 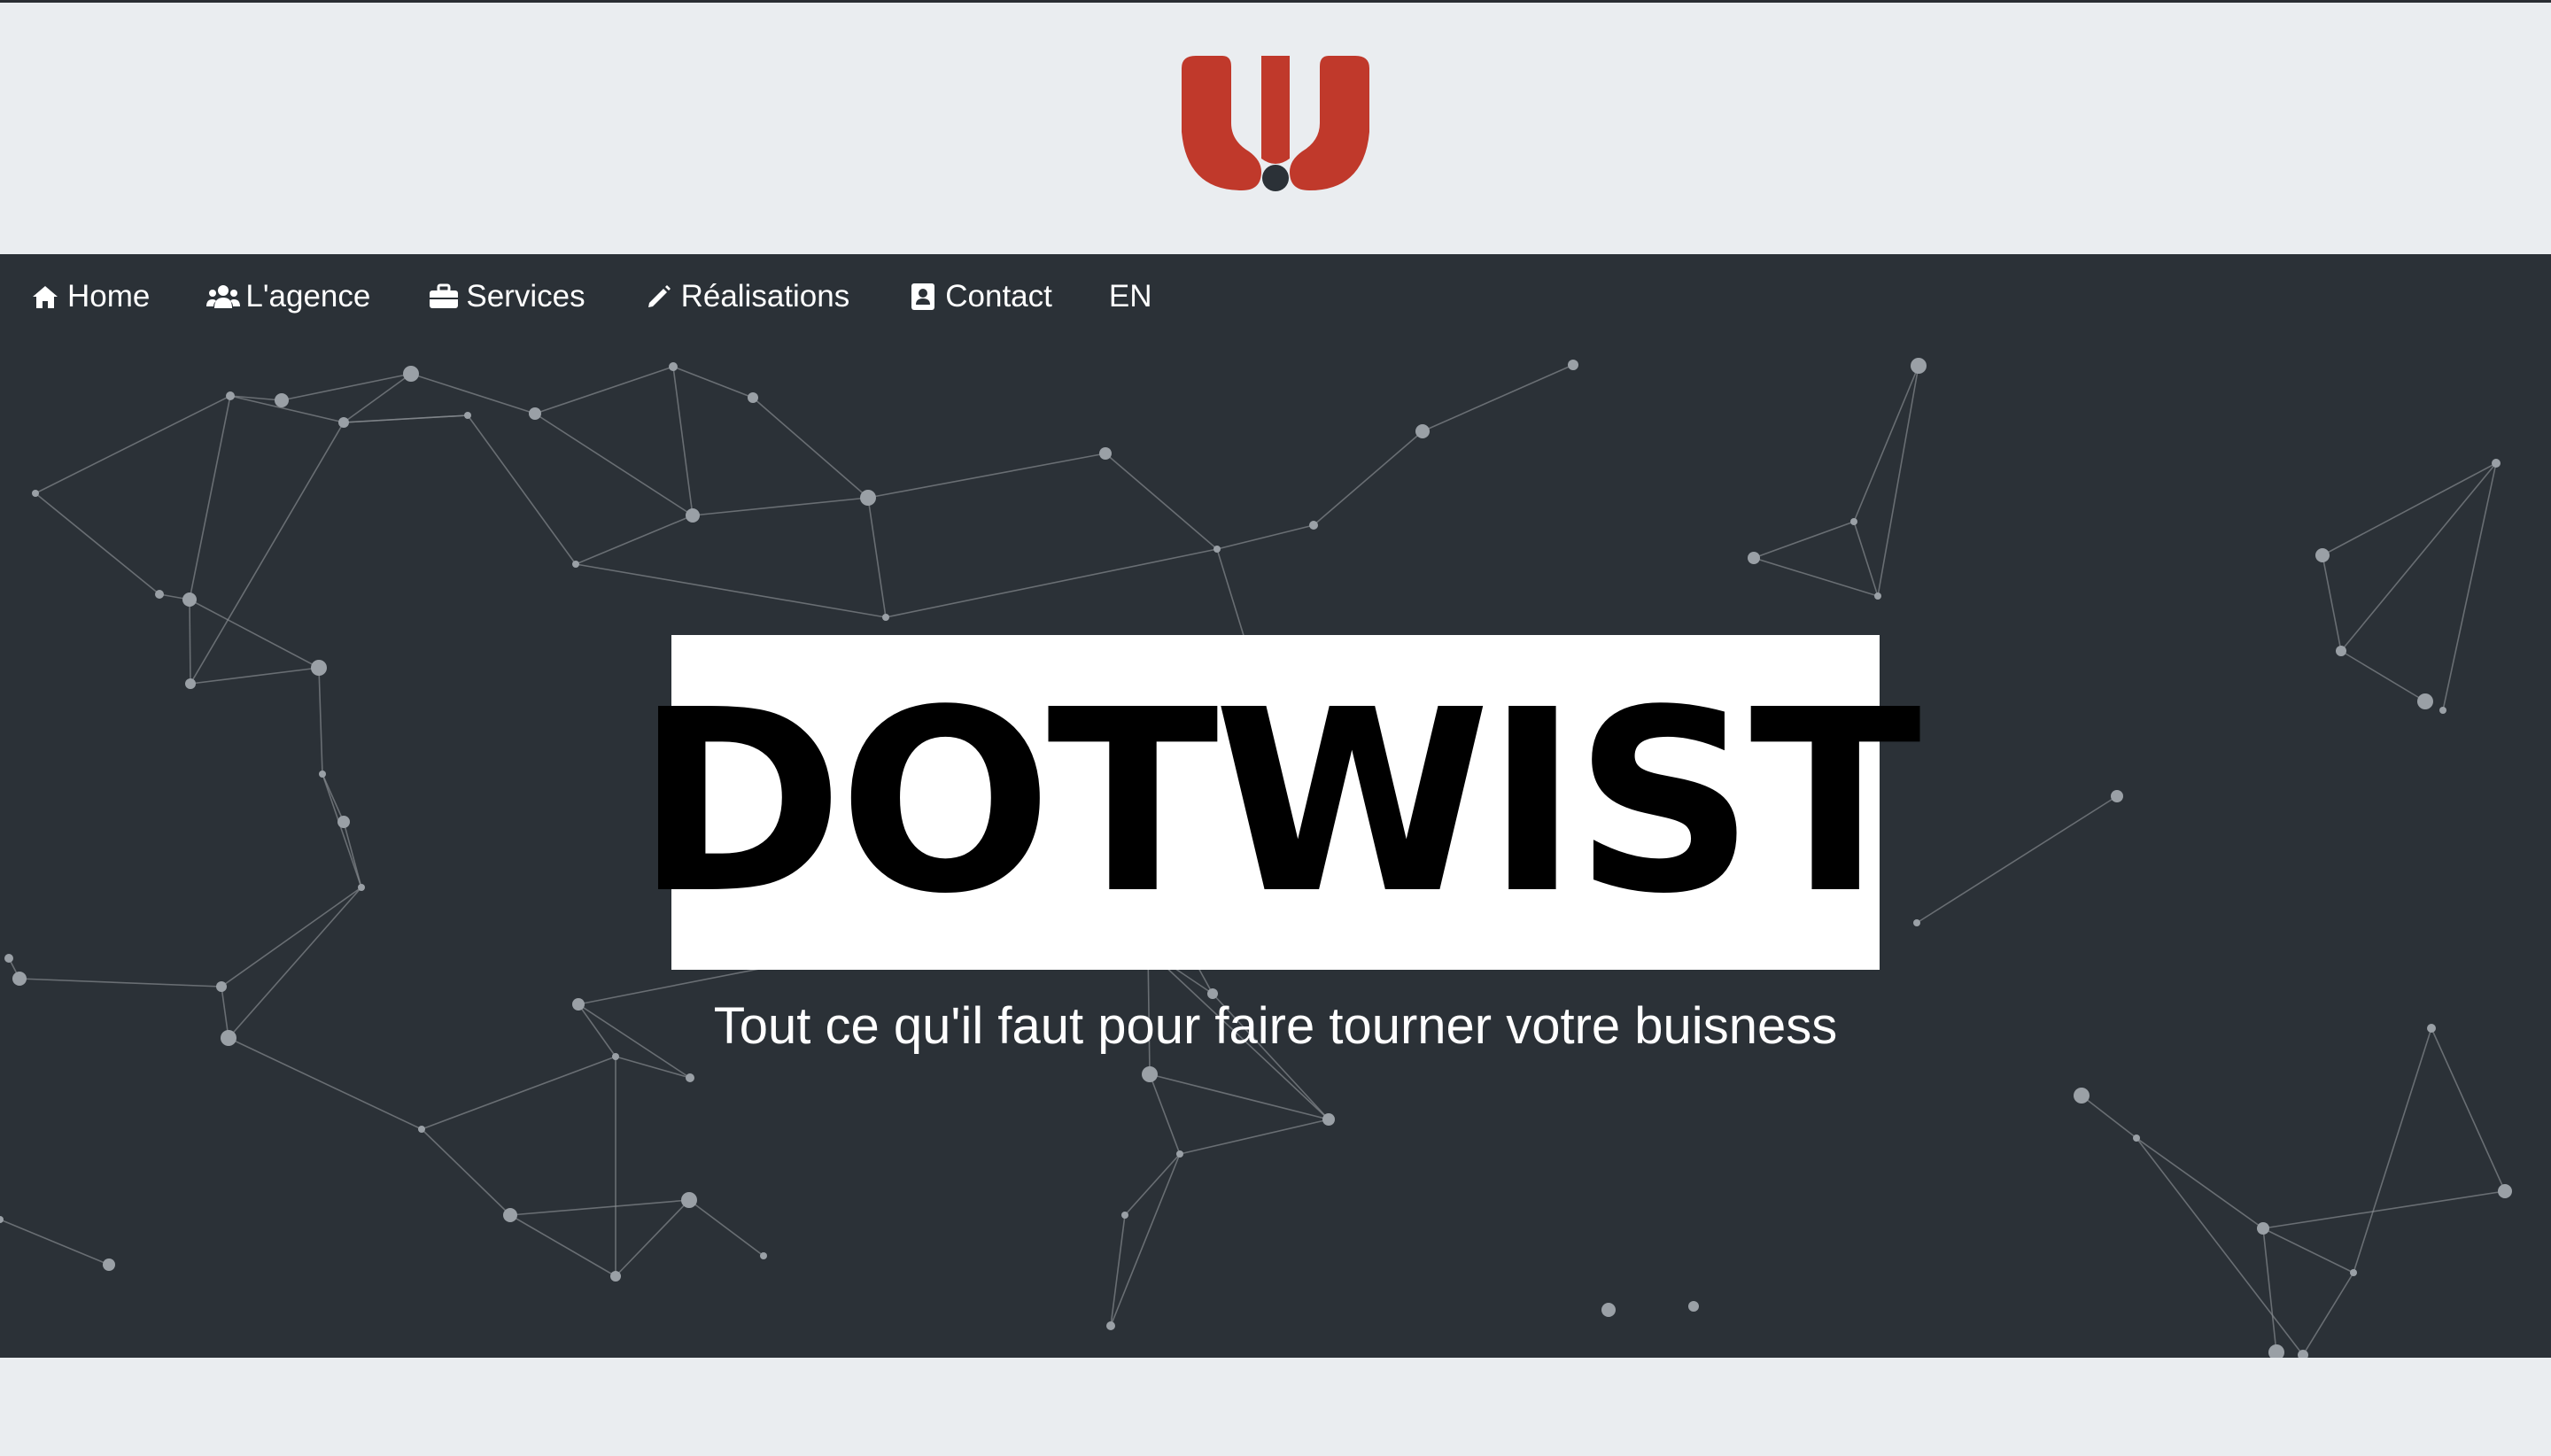 What do you see at coordinates (1275, 127) in the screenshot?
I see `dotwist-logo` at bounding box center [1275, 127].